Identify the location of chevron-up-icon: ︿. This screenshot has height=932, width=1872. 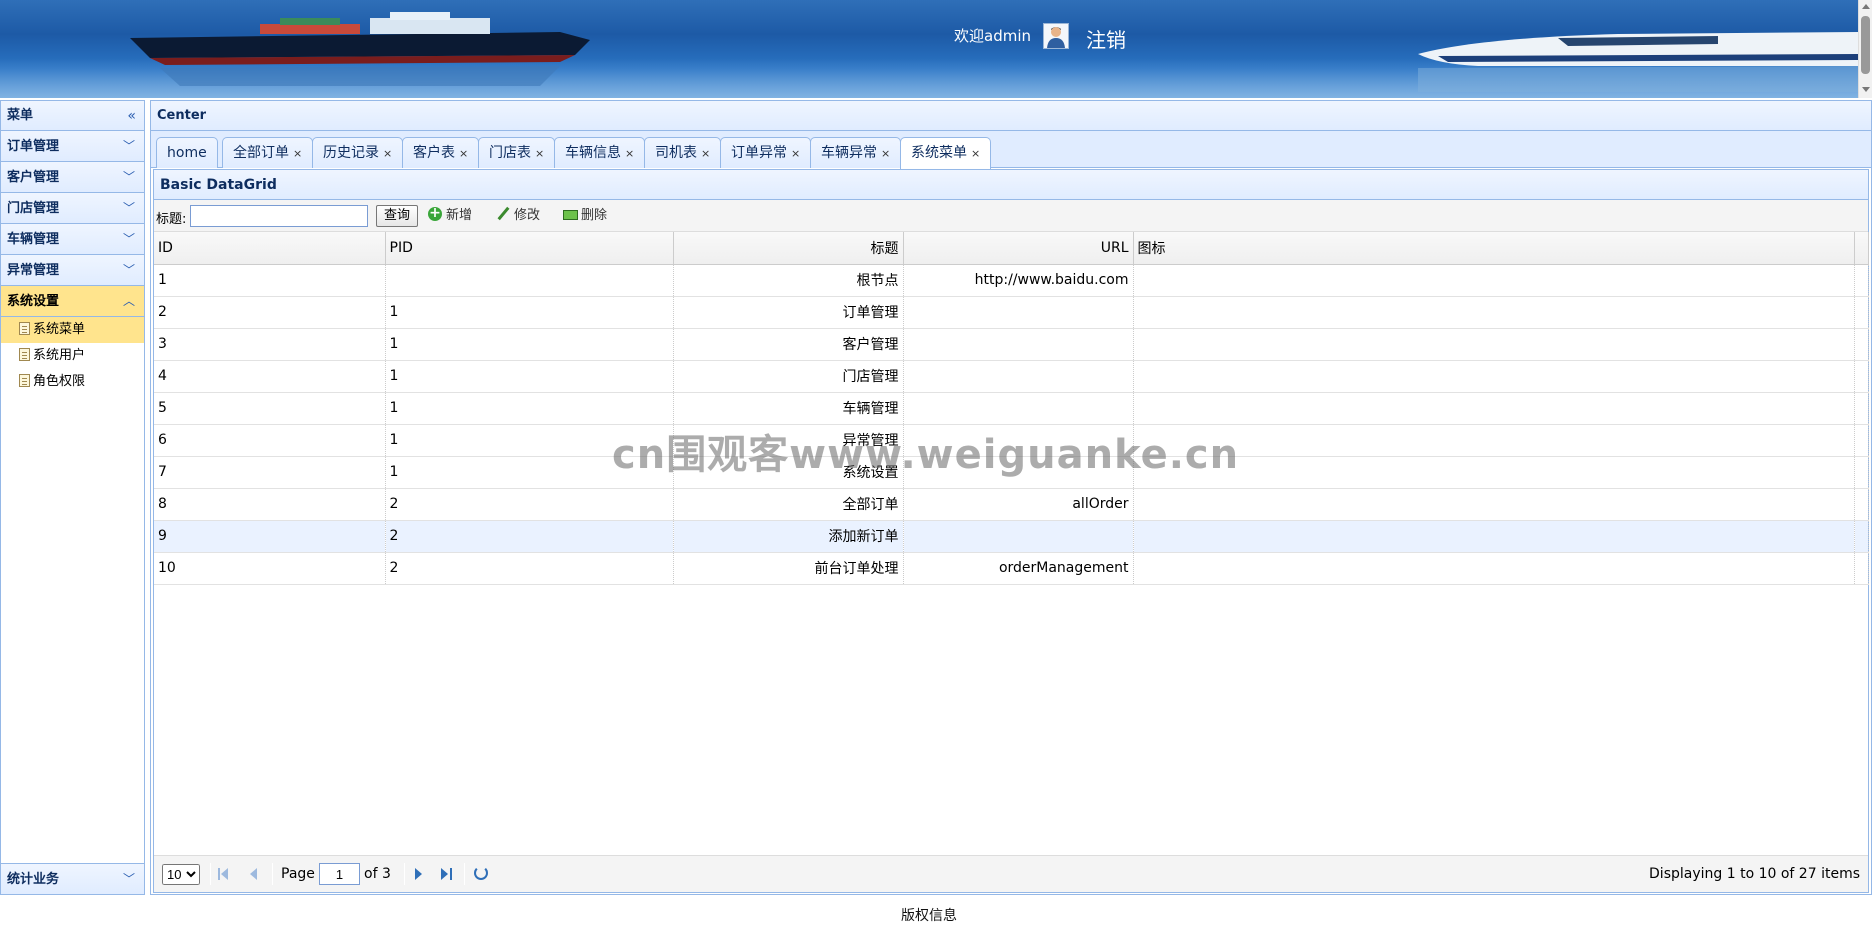
(129, 301).